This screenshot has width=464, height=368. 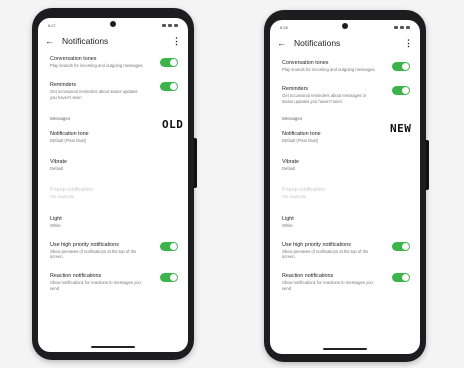 I want to click on version-tag-old: OLD, so click(x=173, y=124).